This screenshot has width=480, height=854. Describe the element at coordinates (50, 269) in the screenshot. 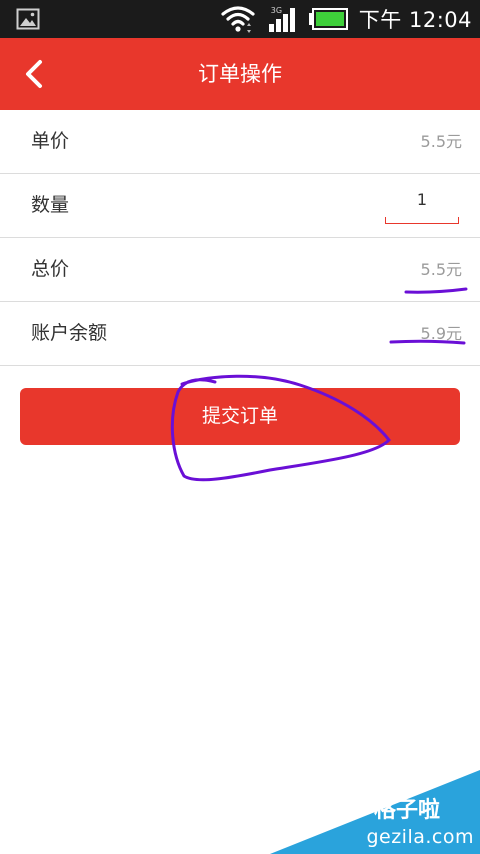

I see `total-price-label: 总价` at that location.